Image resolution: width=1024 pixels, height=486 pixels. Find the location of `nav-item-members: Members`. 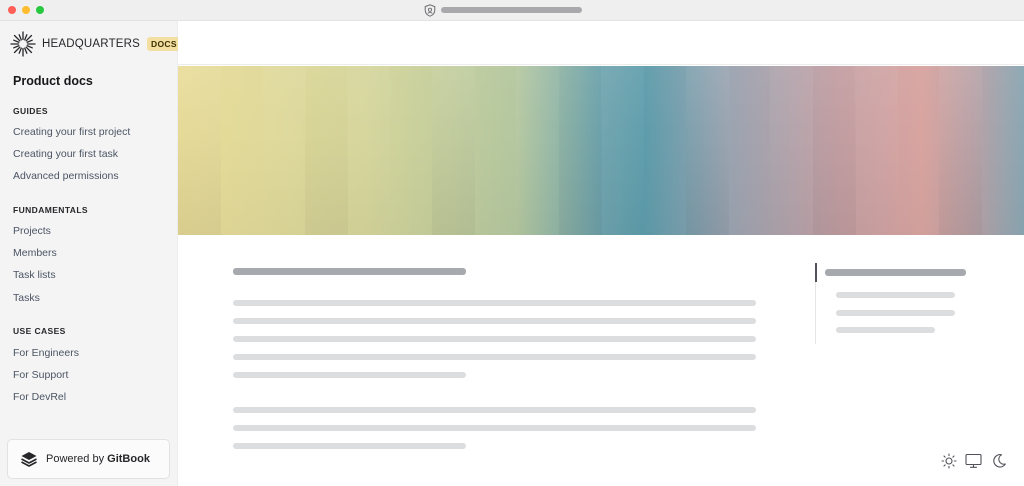

nav-item-members: Members is located at coordinates (35, 253).